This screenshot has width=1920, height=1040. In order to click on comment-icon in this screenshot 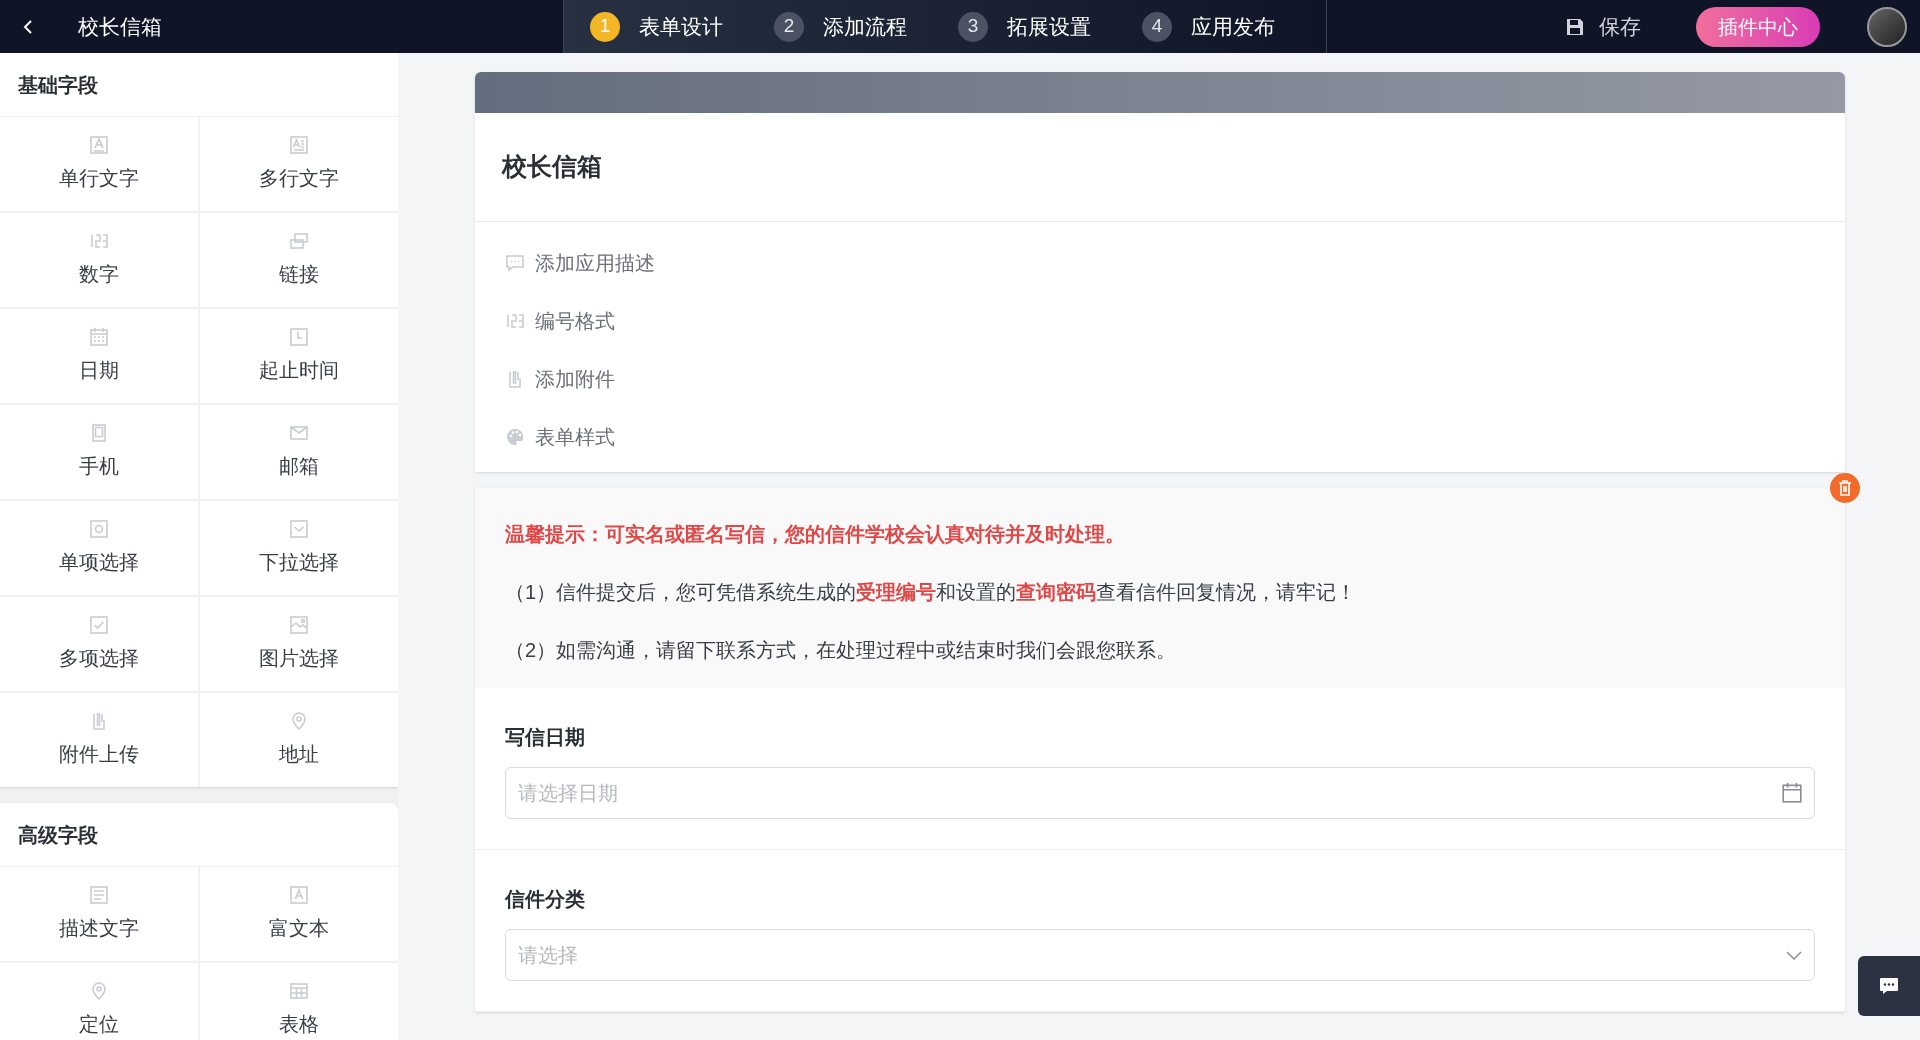, I will do `click(515, 263)`.